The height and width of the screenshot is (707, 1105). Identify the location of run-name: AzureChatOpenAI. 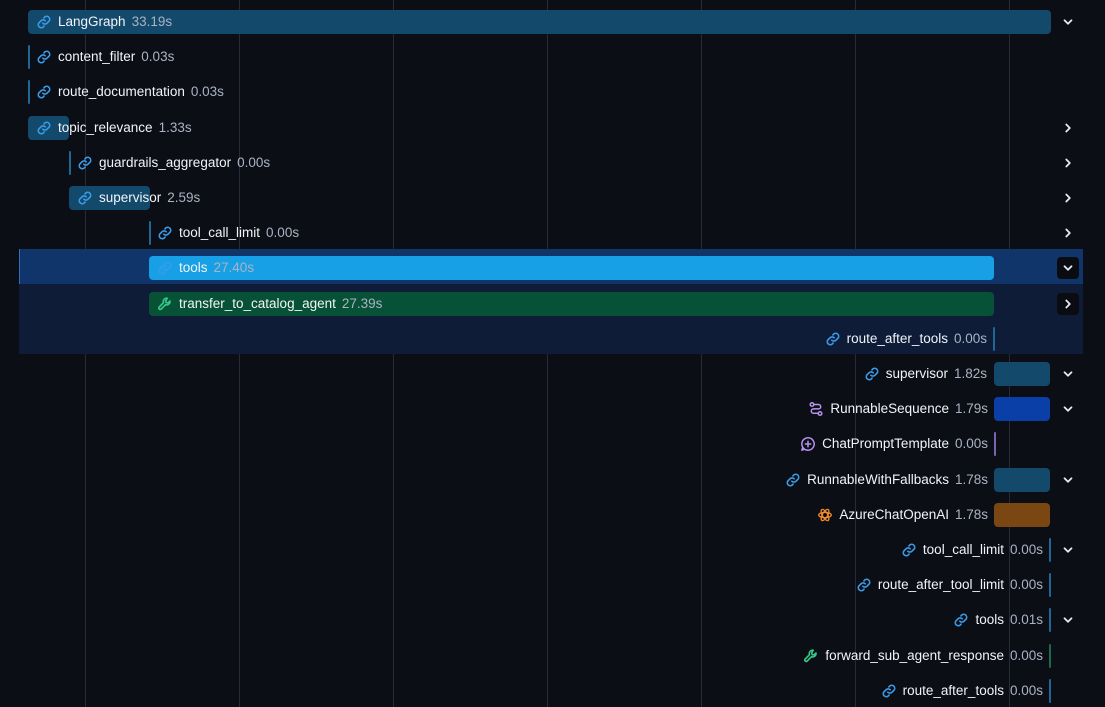
(894, 514).